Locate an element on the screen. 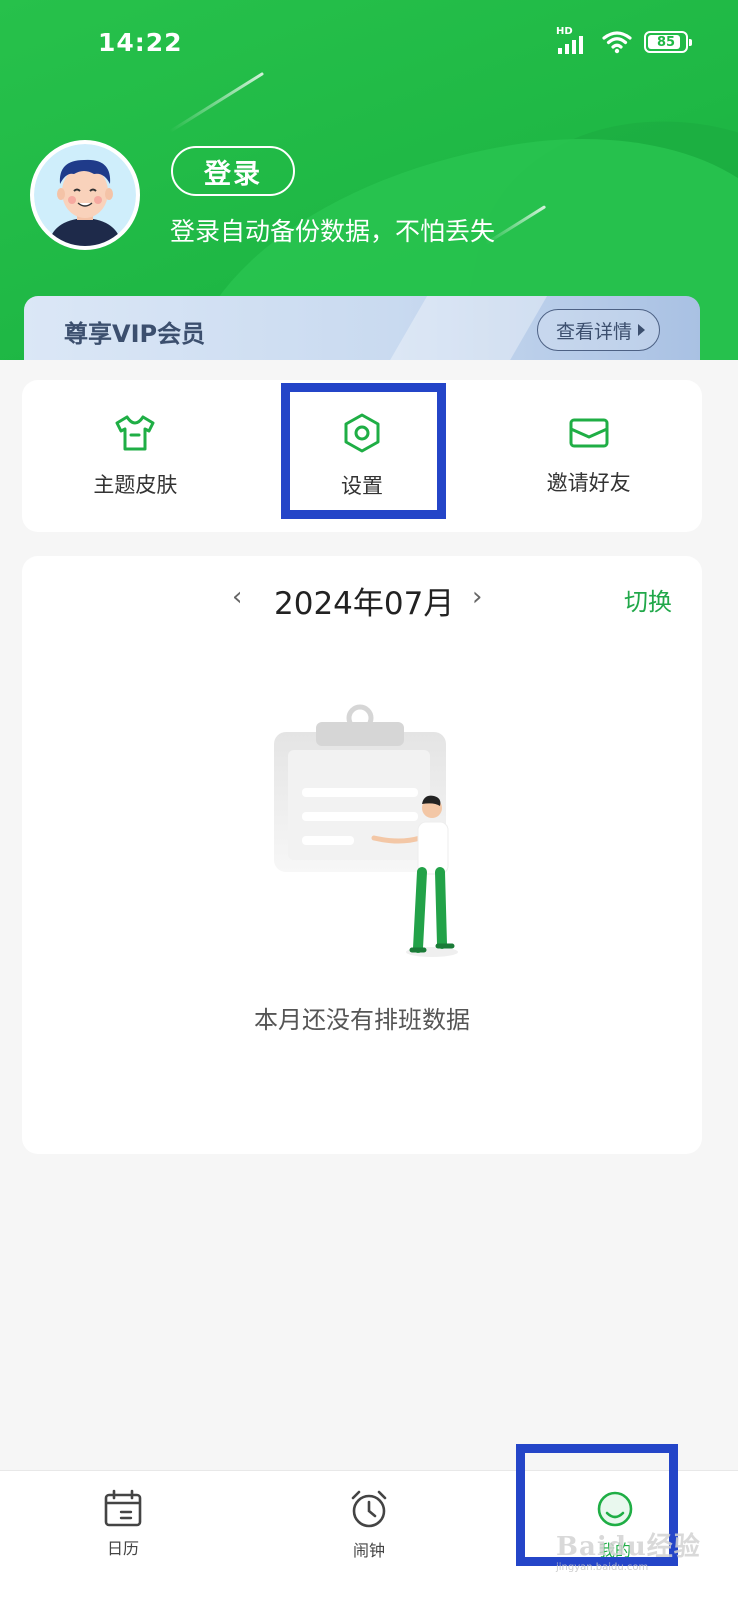 The image size is (738, 1600). chevron-right-icon: › is located at coordinates (477, 597).